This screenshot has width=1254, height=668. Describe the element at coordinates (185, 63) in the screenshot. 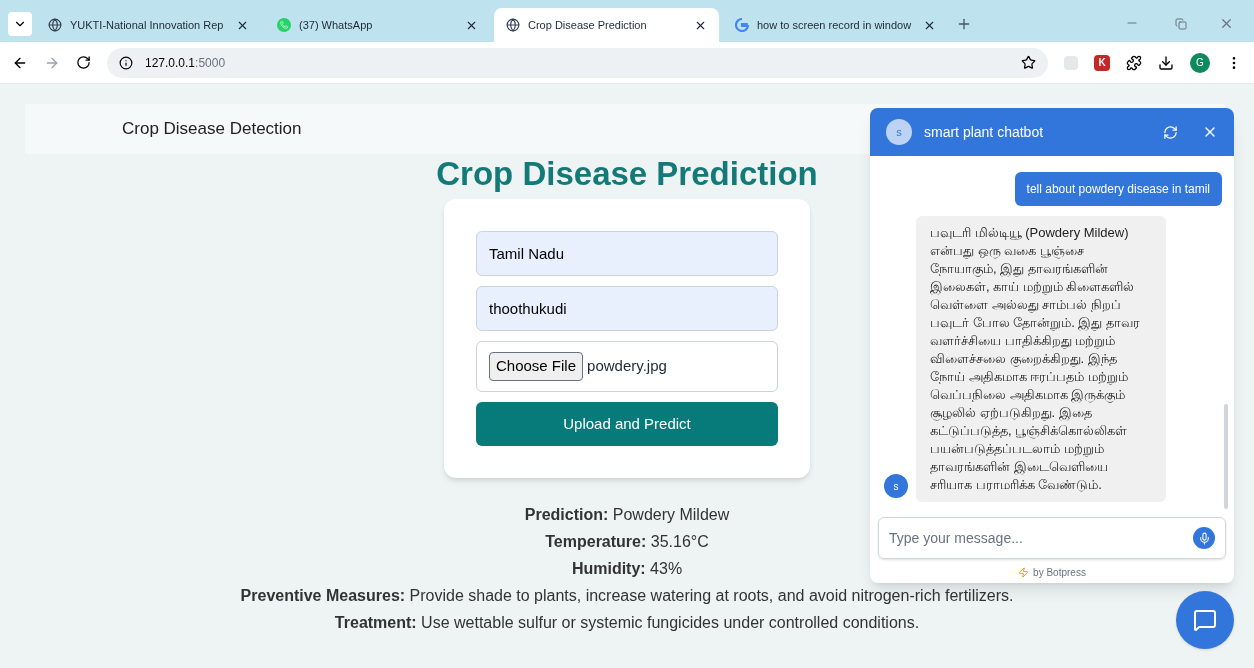

I see `url-text: 127.0.0.1:5000` at that location.